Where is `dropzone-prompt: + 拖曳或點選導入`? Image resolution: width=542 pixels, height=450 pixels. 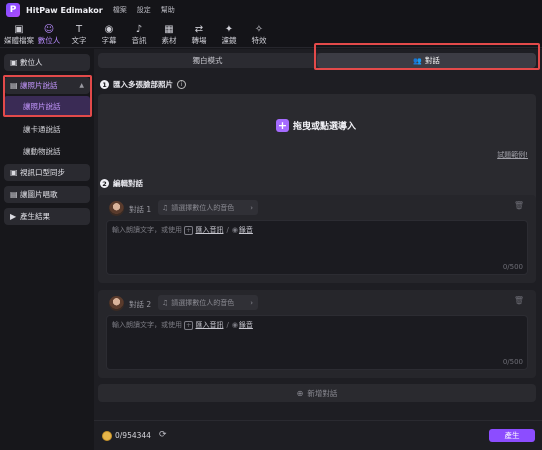
dropzone-prompt: + 拖曳或點選導入 is located at coordinates (316, 125).